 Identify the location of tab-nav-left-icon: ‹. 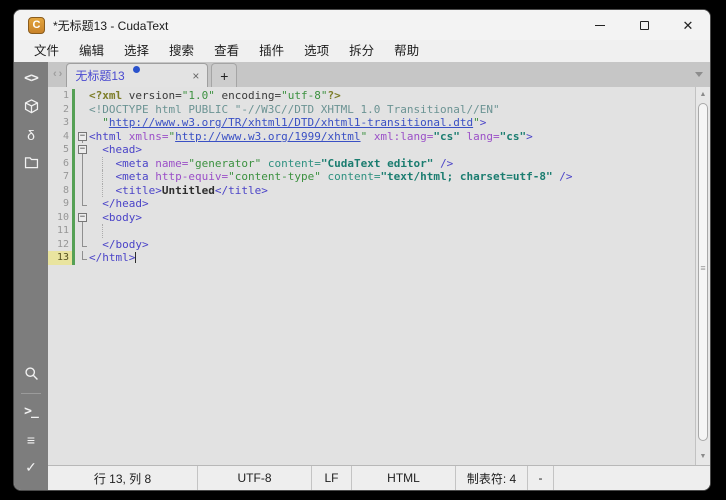
(55, 74).